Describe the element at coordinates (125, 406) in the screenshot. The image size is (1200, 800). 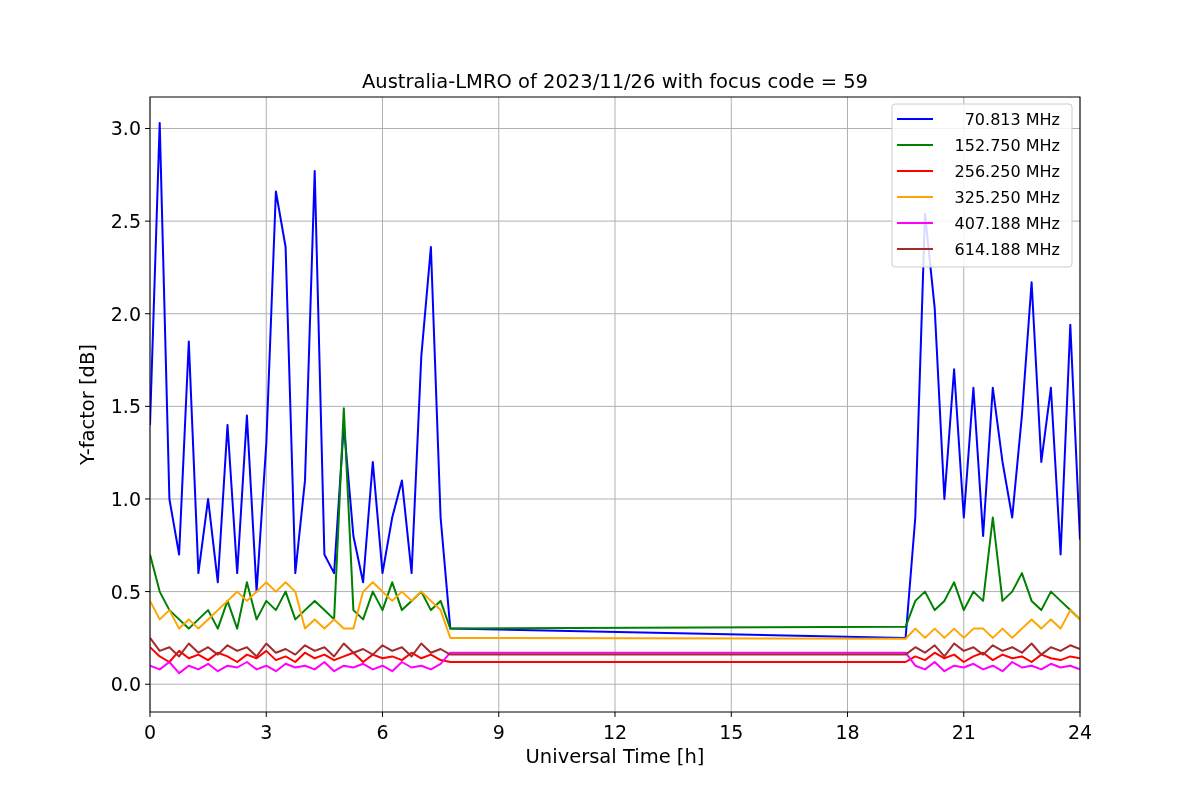
I see `y-tick-label: 1.5` at that location.